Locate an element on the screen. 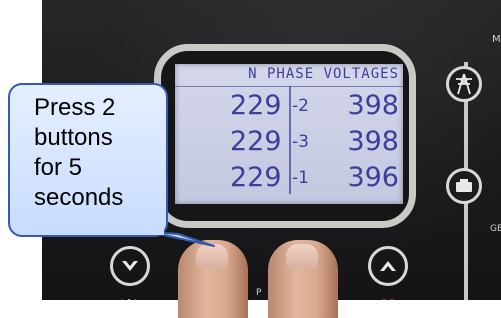 Image resolution: width=501 pixels, height=318 pixels. callout-line: seconds is located at coordinates (79, 197).